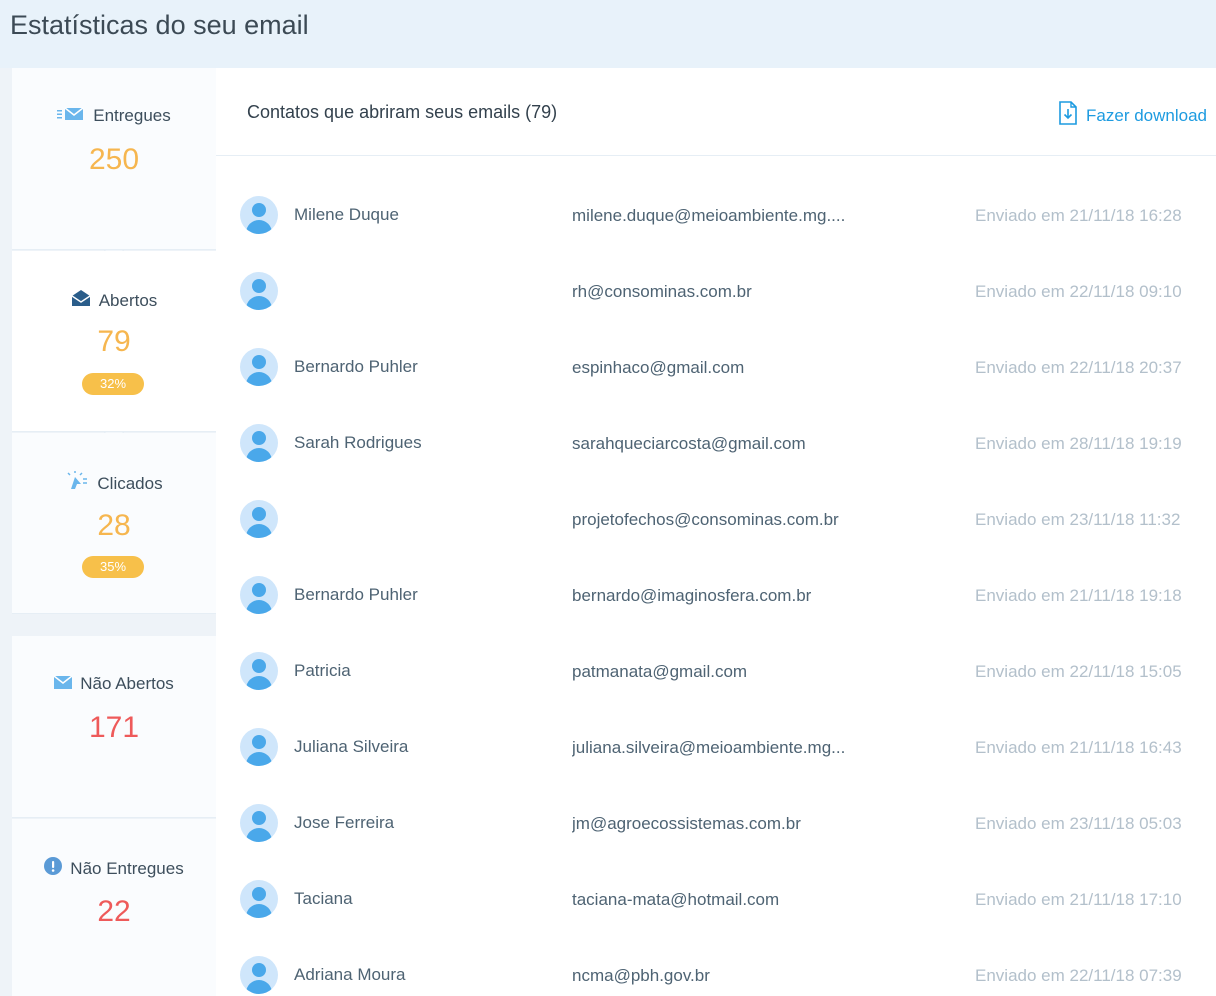 This screenshot has width=1216, height=996. Describe the element at coordinates (1078, 367) in the screenshot. I see `contact-sent-date: Enviado em 22/11/18 20:37` at that location.